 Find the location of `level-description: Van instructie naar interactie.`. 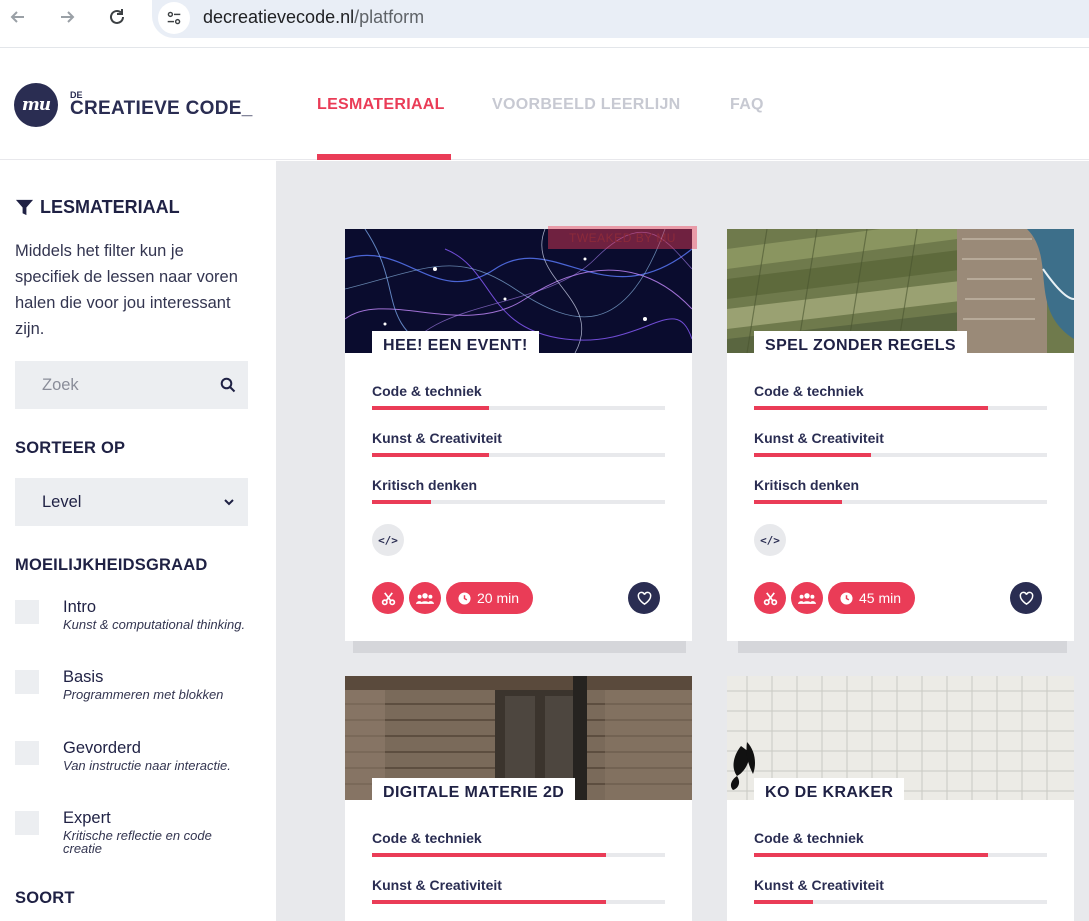

level-description: Van instructie naar interactie. is located at coordinates (147, 765).